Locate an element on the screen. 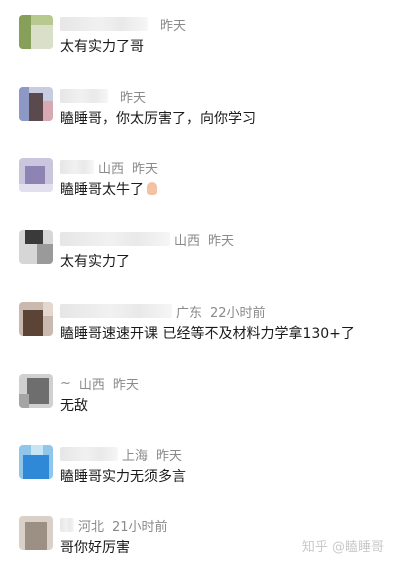 This screenshot has height=576, width=396. comment-text: 瞌睡哥太牛了 is located at coordinates (108, 189).